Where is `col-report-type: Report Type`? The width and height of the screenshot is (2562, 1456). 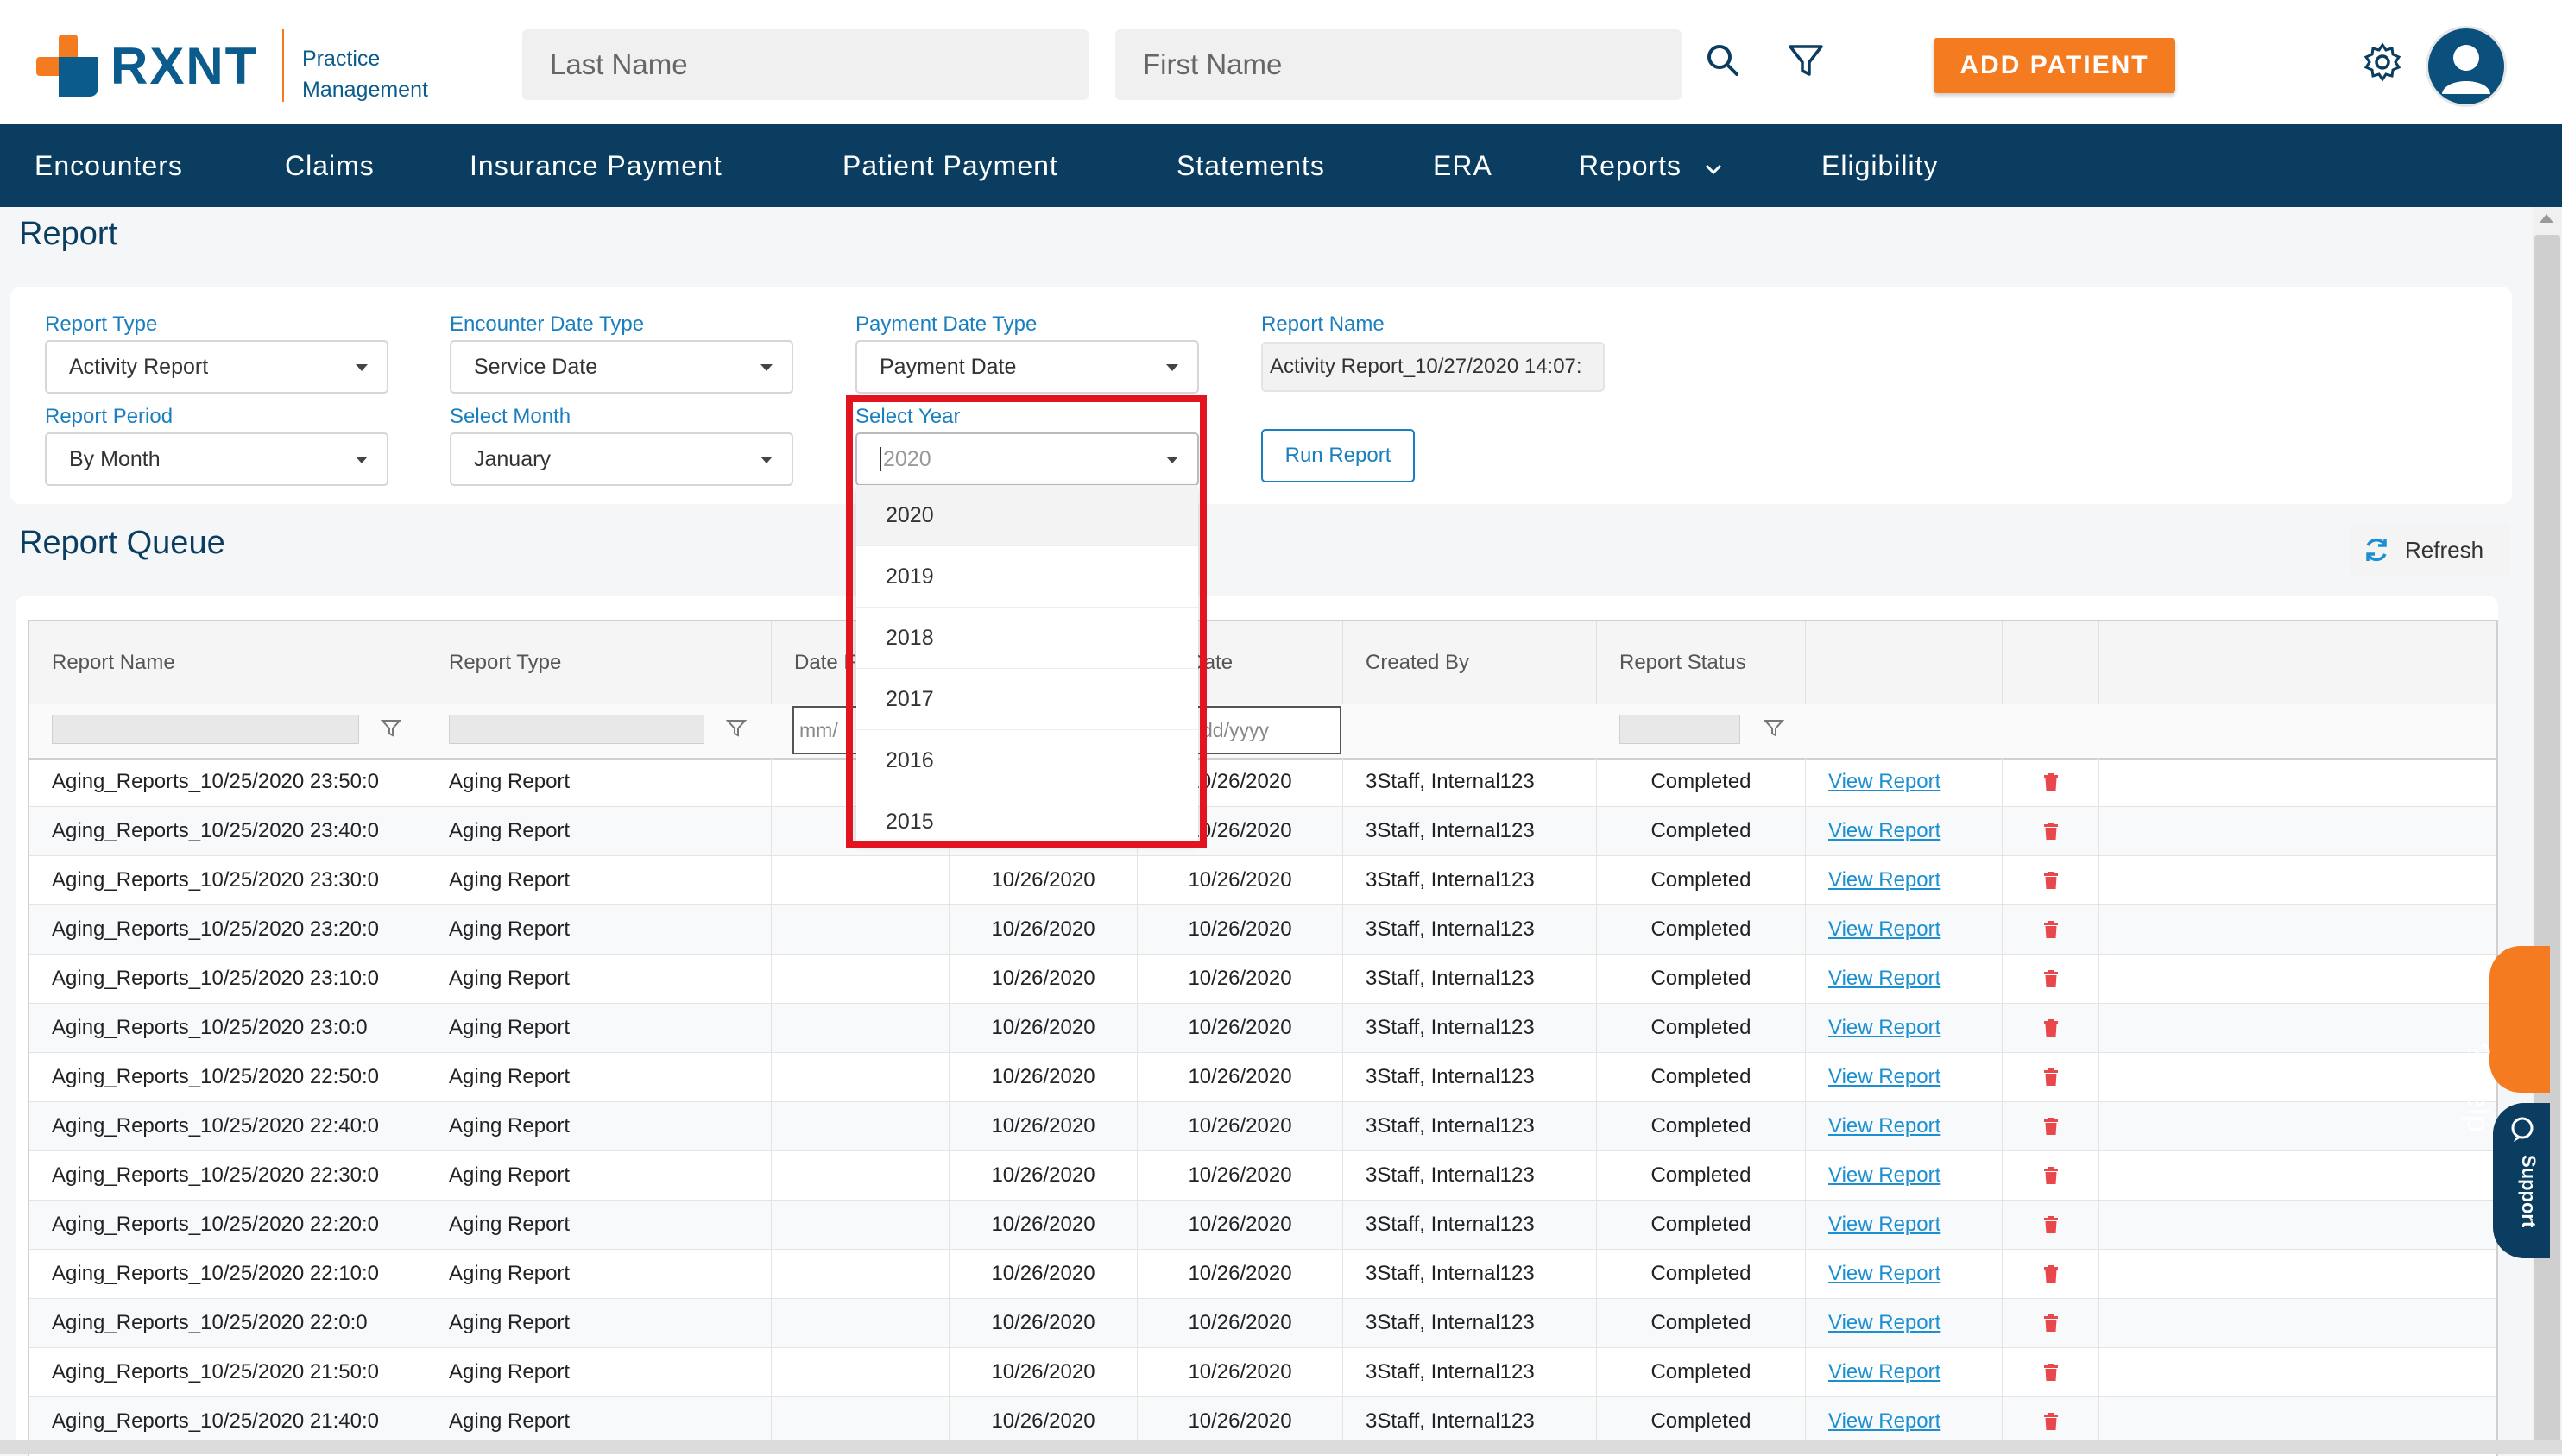 col-report-type: Report Type is located at coordinates (599, 662).